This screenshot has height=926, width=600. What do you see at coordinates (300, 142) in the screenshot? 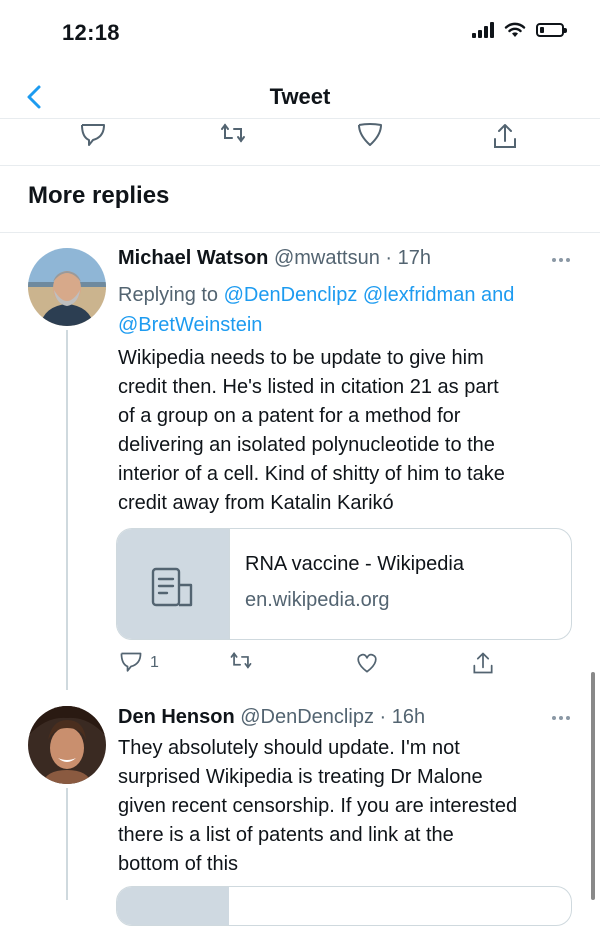
I see `main-tweet-actions` at bounding box center [300, 142].